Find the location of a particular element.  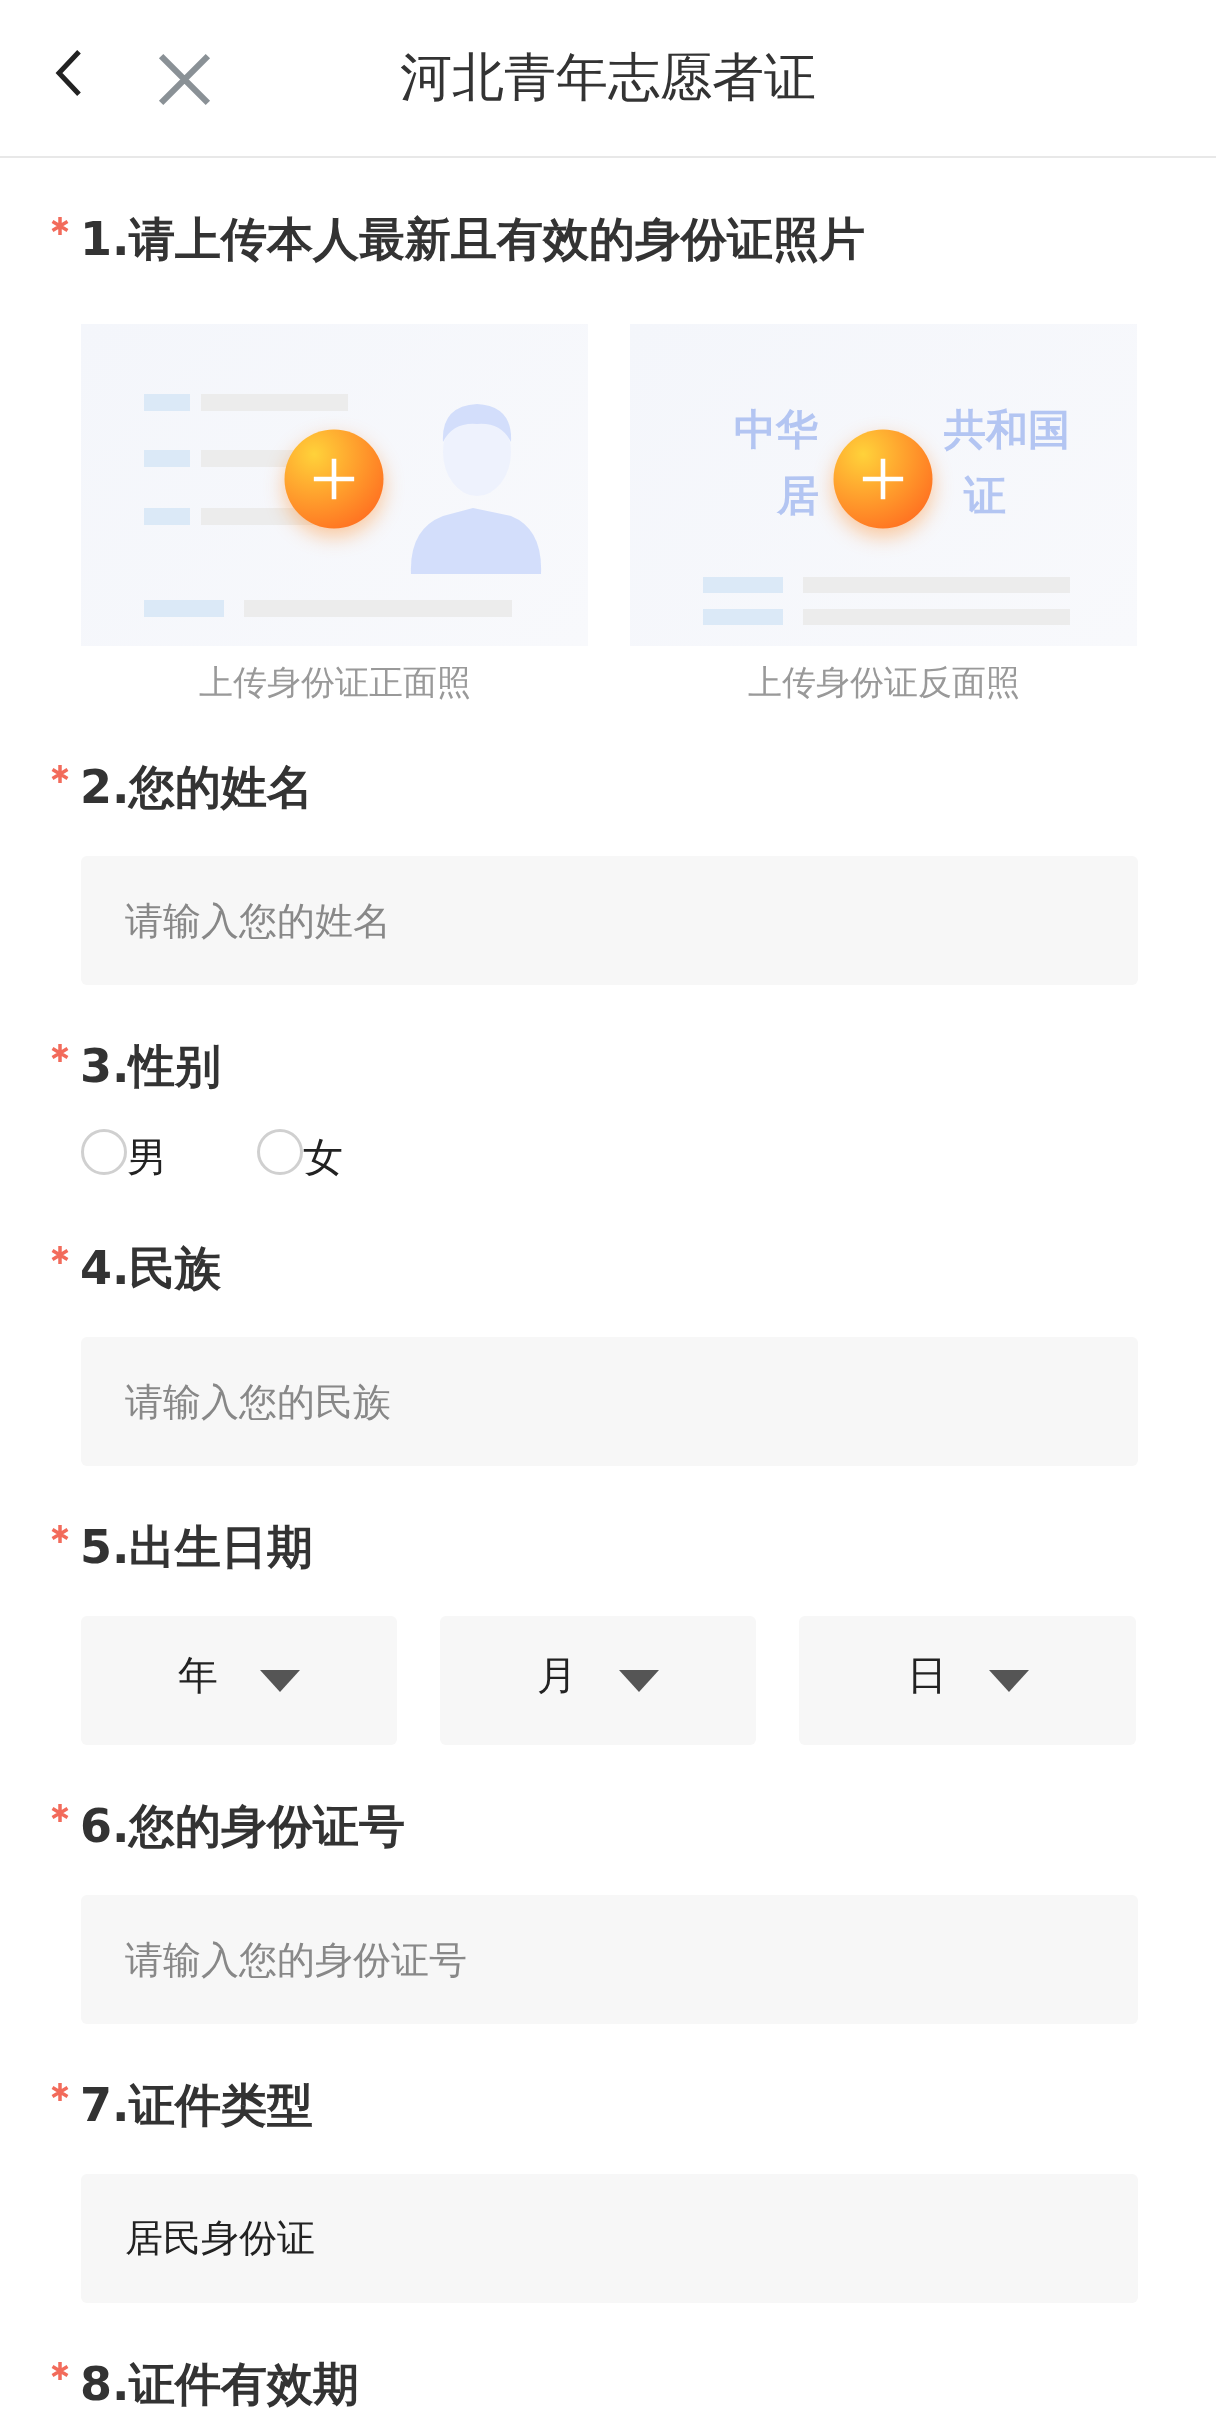

date-select: 日 is located at coordinates (967, 1680).